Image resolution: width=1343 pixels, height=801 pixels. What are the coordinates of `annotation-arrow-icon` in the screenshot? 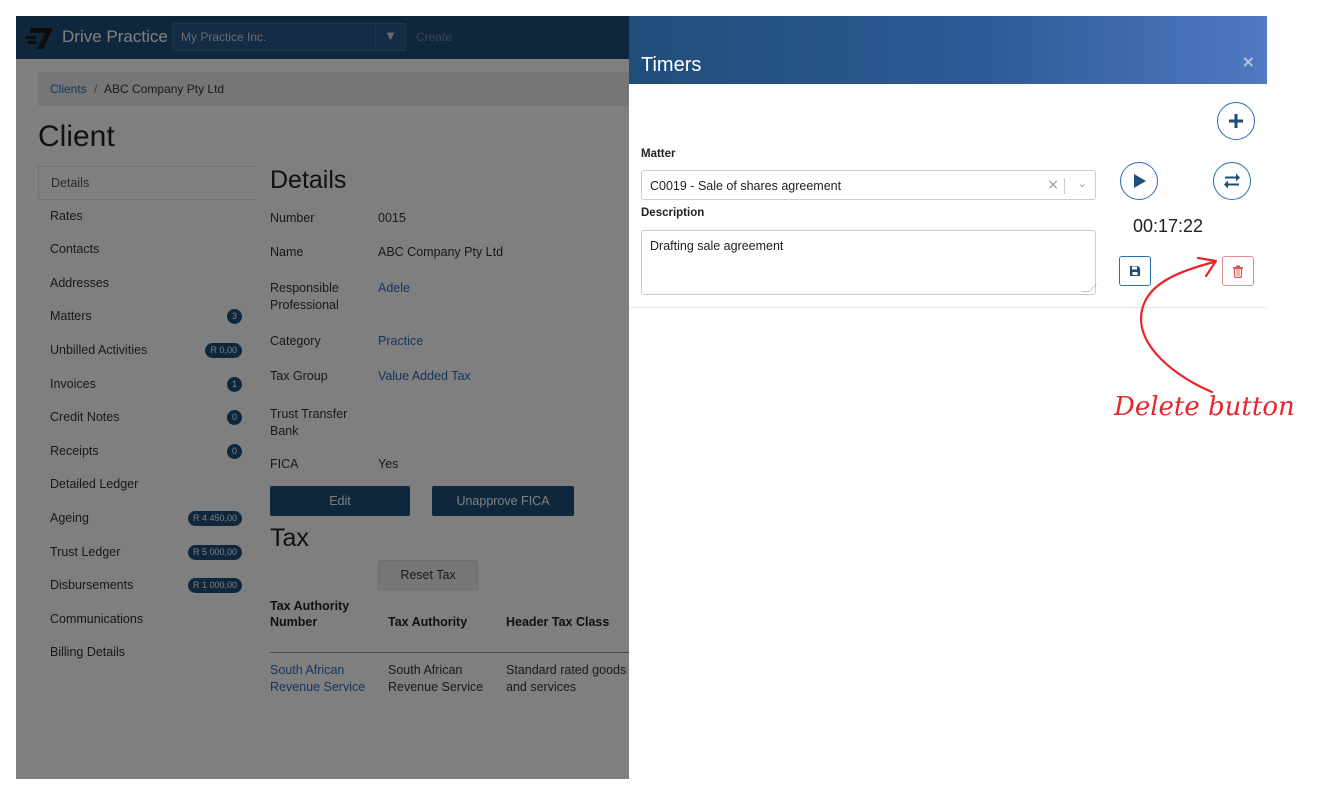 It's located at (1178, 325).